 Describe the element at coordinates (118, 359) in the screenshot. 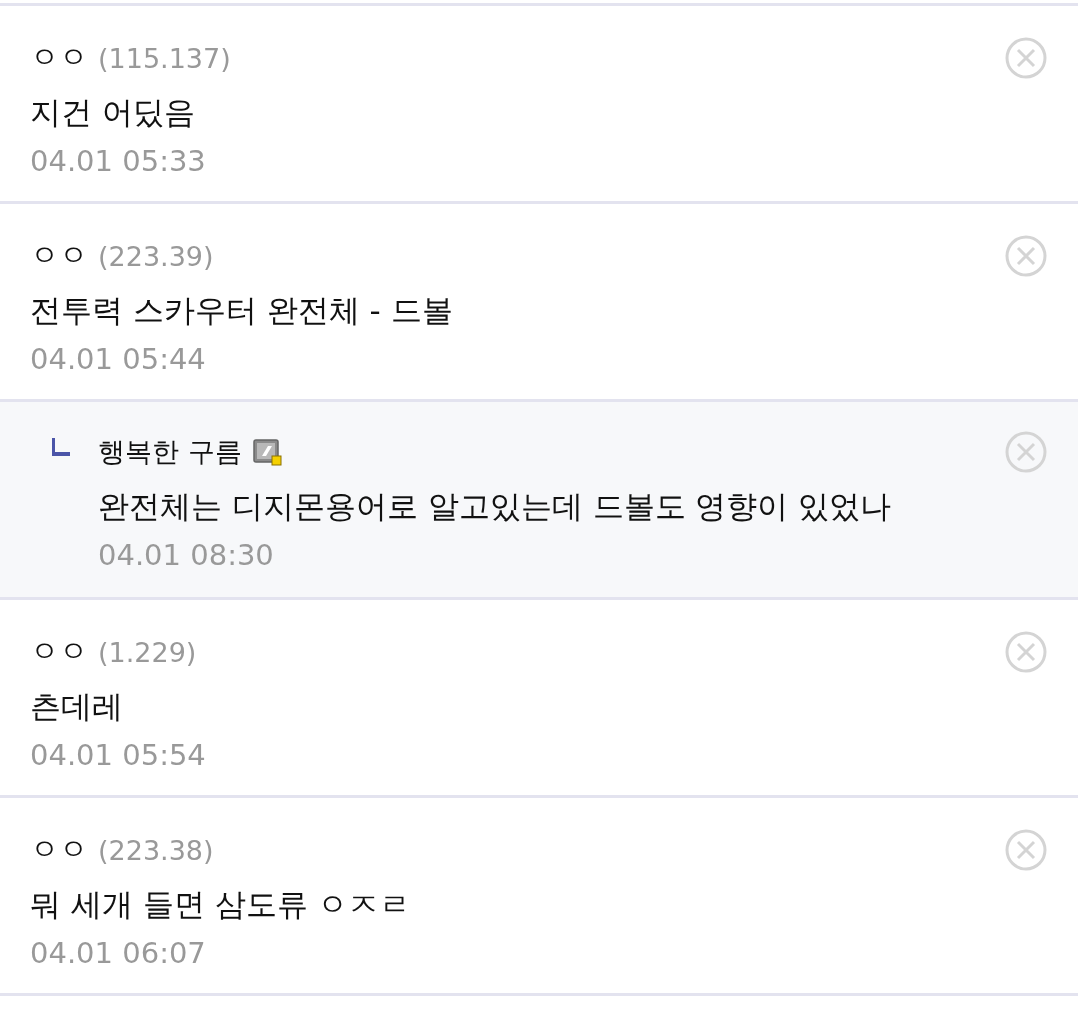

I see `comment-date: 04.01 05:44` at that location.